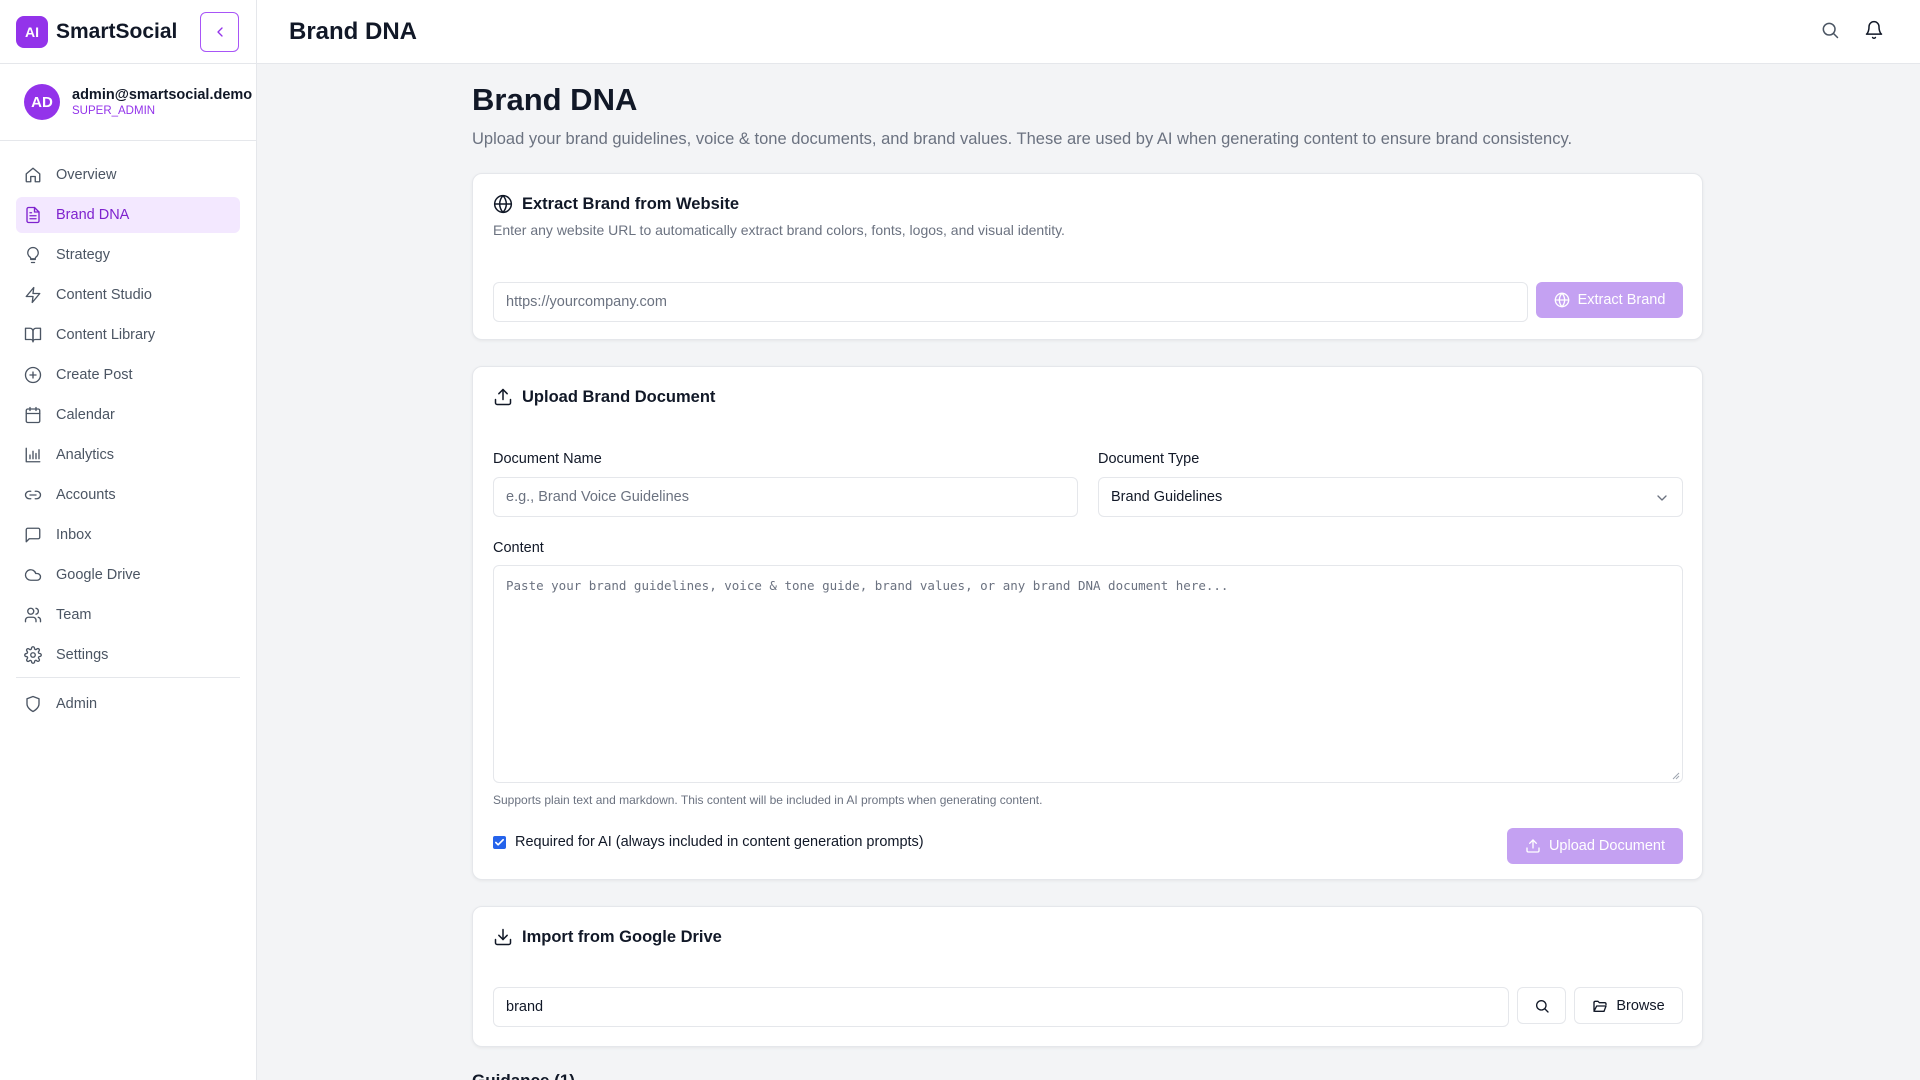 Image resolution: width=1920 pixels, height=1080 pixels. Describe the element at coordinates (1852, 30) in the screenshot. I see `top-actions` at that location.